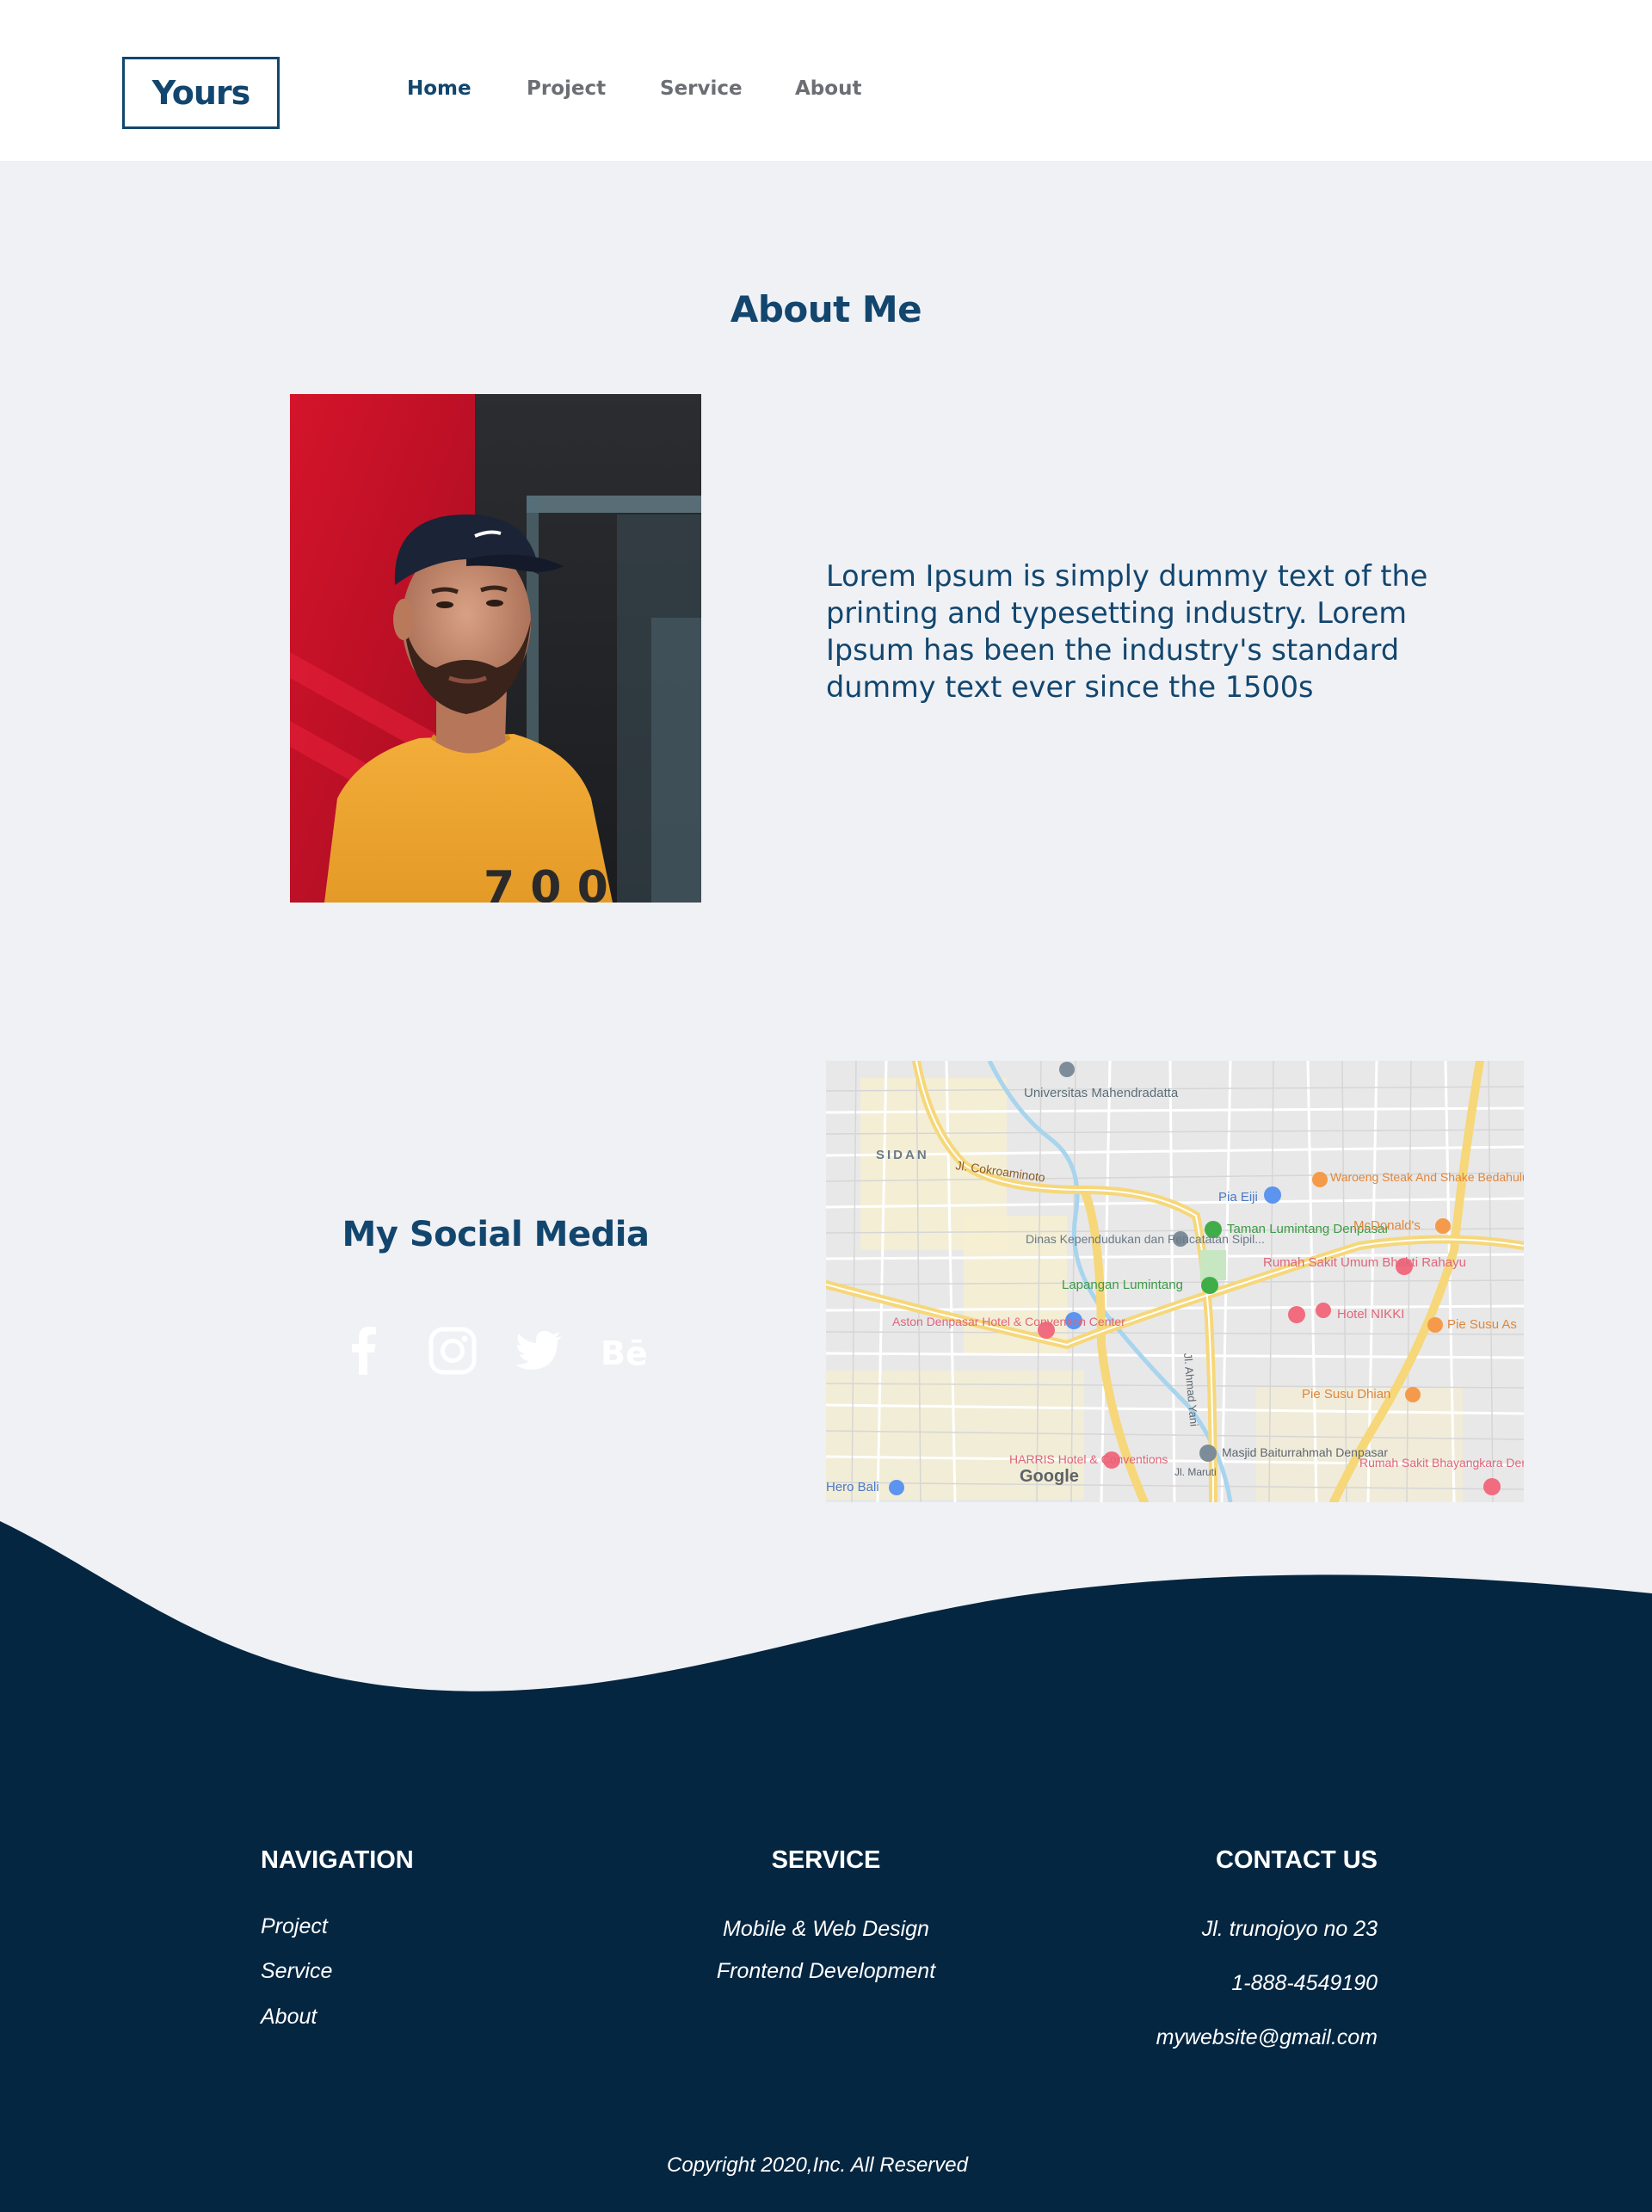 The height and width of the screenshot is (2212, 1652). What do you see at coordinates (826, 309) in the screenshot?
I see `about-title: About Me` at bounding box center [826, 309].